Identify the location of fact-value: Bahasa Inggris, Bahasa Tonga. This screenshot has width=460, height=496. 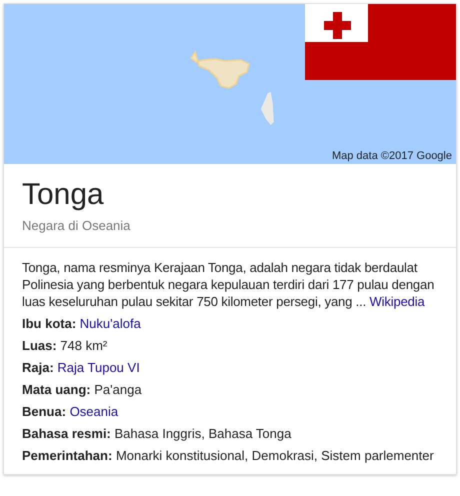
(203, 433).